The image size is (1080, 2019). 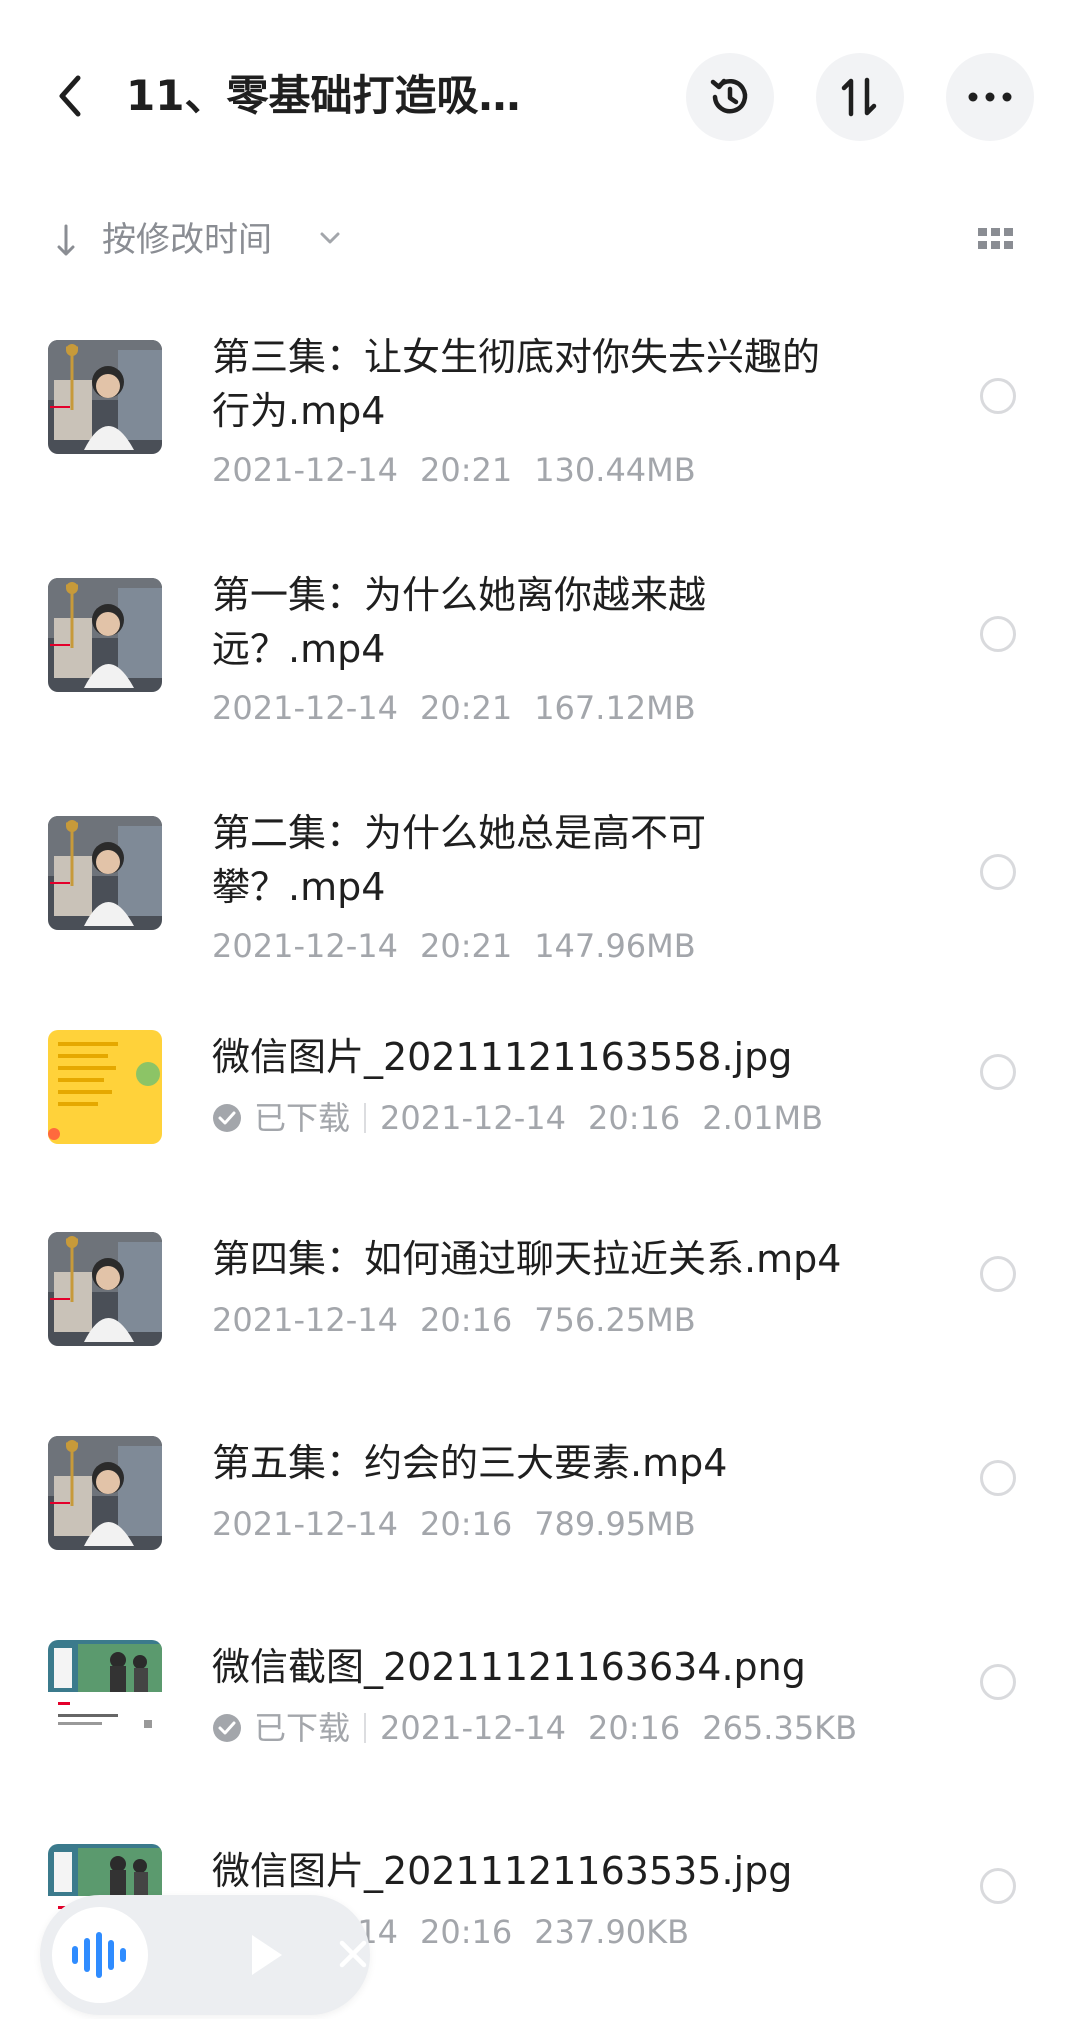 I want to click on back-button, so click(x=70, y=96).